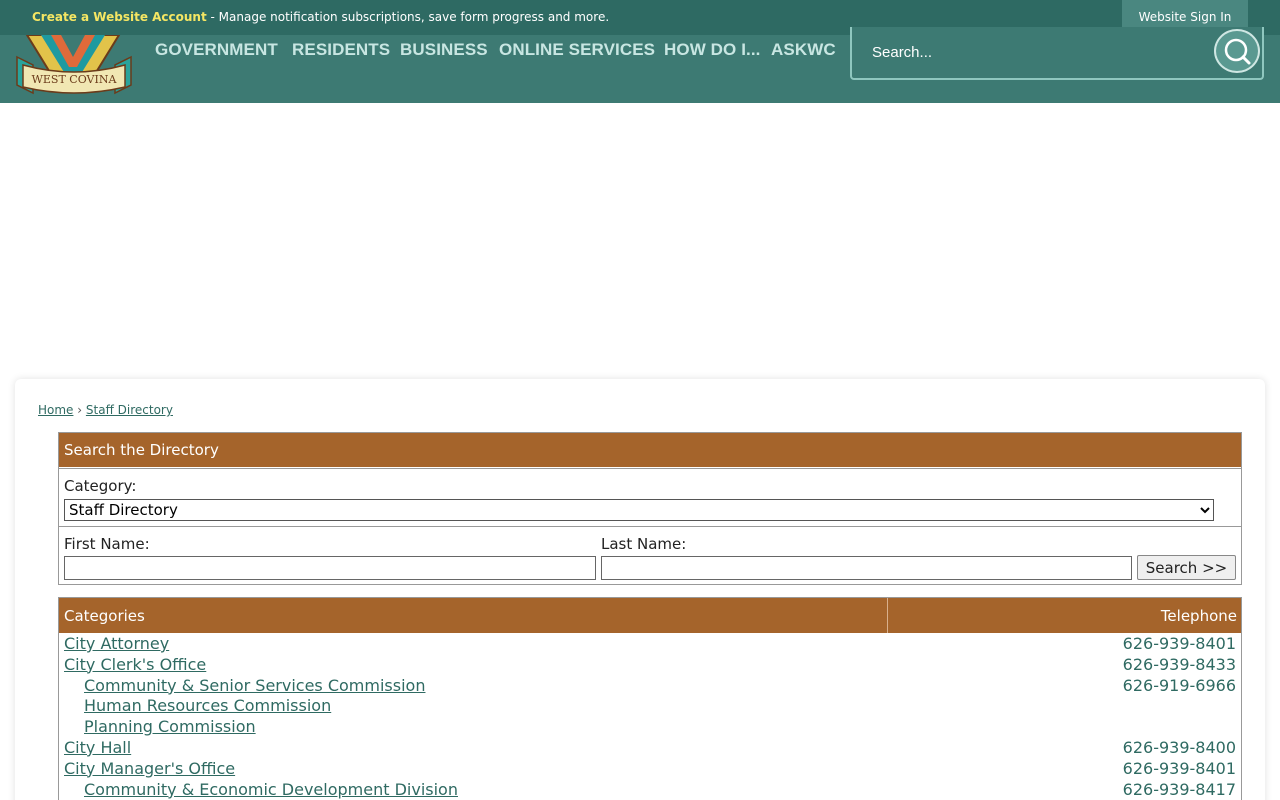 This screenshot has width=1280, height=800. What do you see at coordinates (650, 555) in the screenshot?
I see `name-row: First Name: Last Name: Search >>` at bounding box center [650, 555].